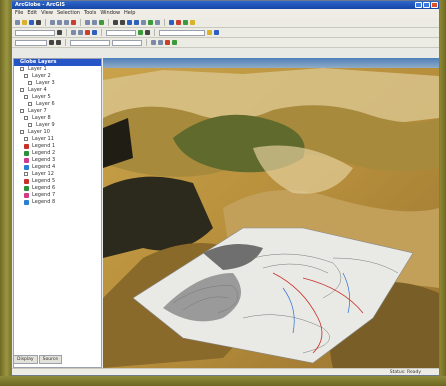 The image size is (446, 386). What do you see at coordinates (192, 22) in the screenshot?
I see `help-icon` at bounding box center [192, 22].